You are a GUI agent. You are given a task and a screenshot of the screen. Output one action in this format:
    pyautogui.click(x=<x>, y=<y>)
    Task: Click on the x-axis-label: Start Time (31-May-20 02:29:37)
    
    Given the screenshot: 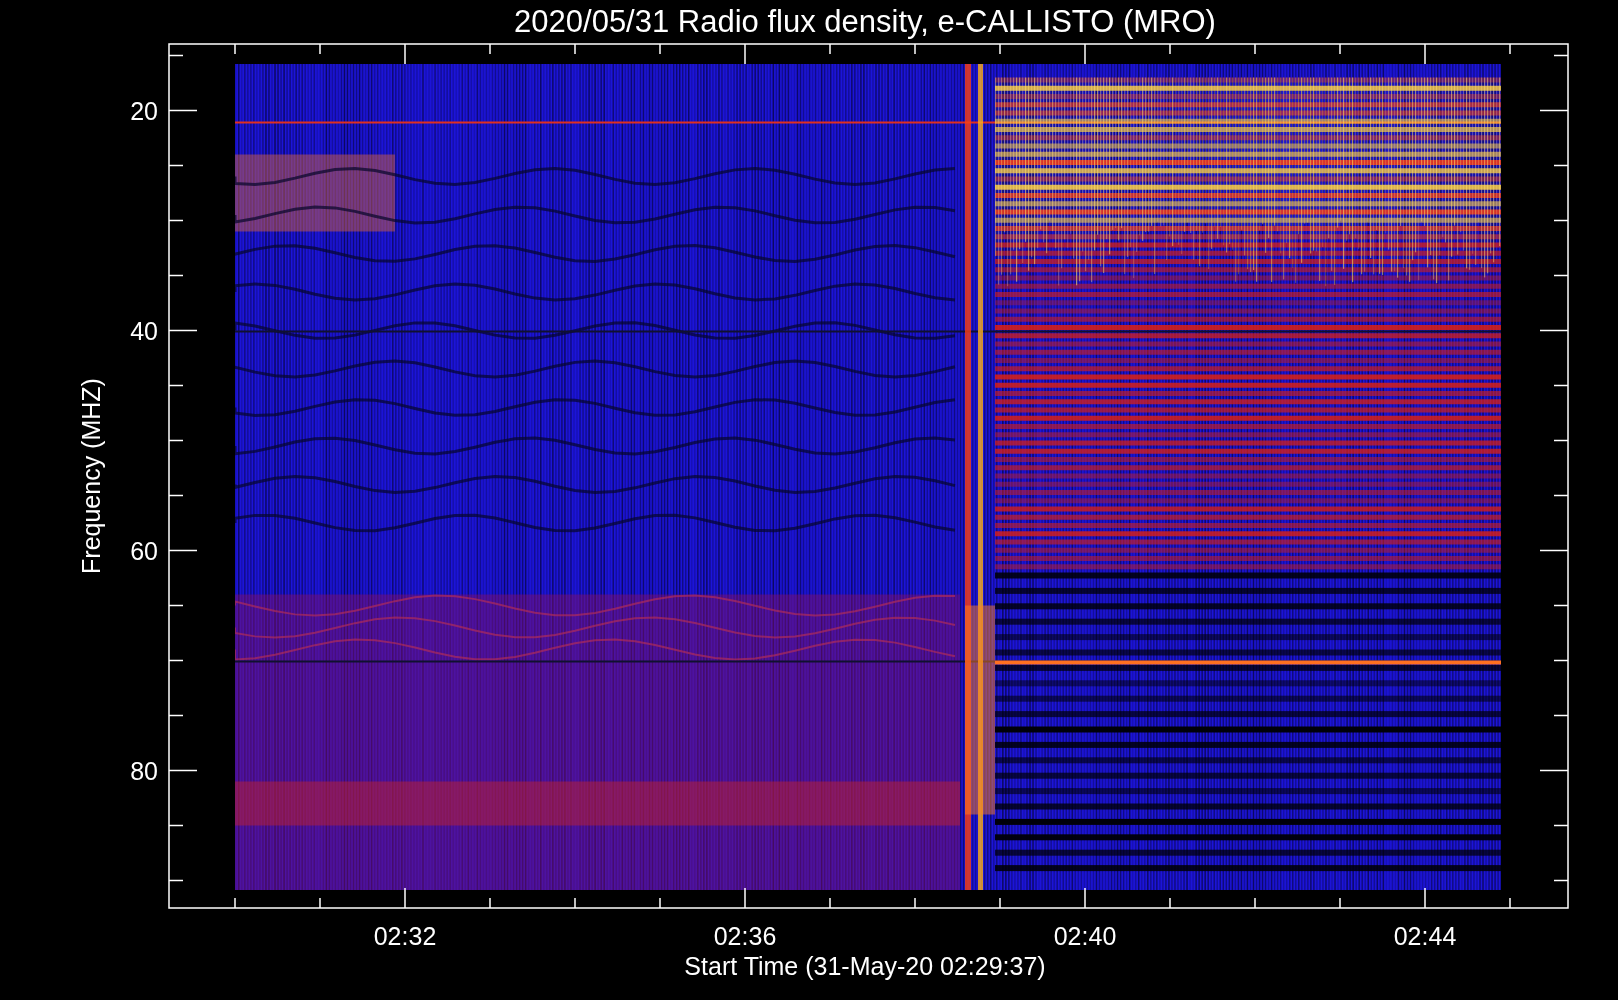 What is the action you would take?
    pyautogui.click(x=865, y=966)
    